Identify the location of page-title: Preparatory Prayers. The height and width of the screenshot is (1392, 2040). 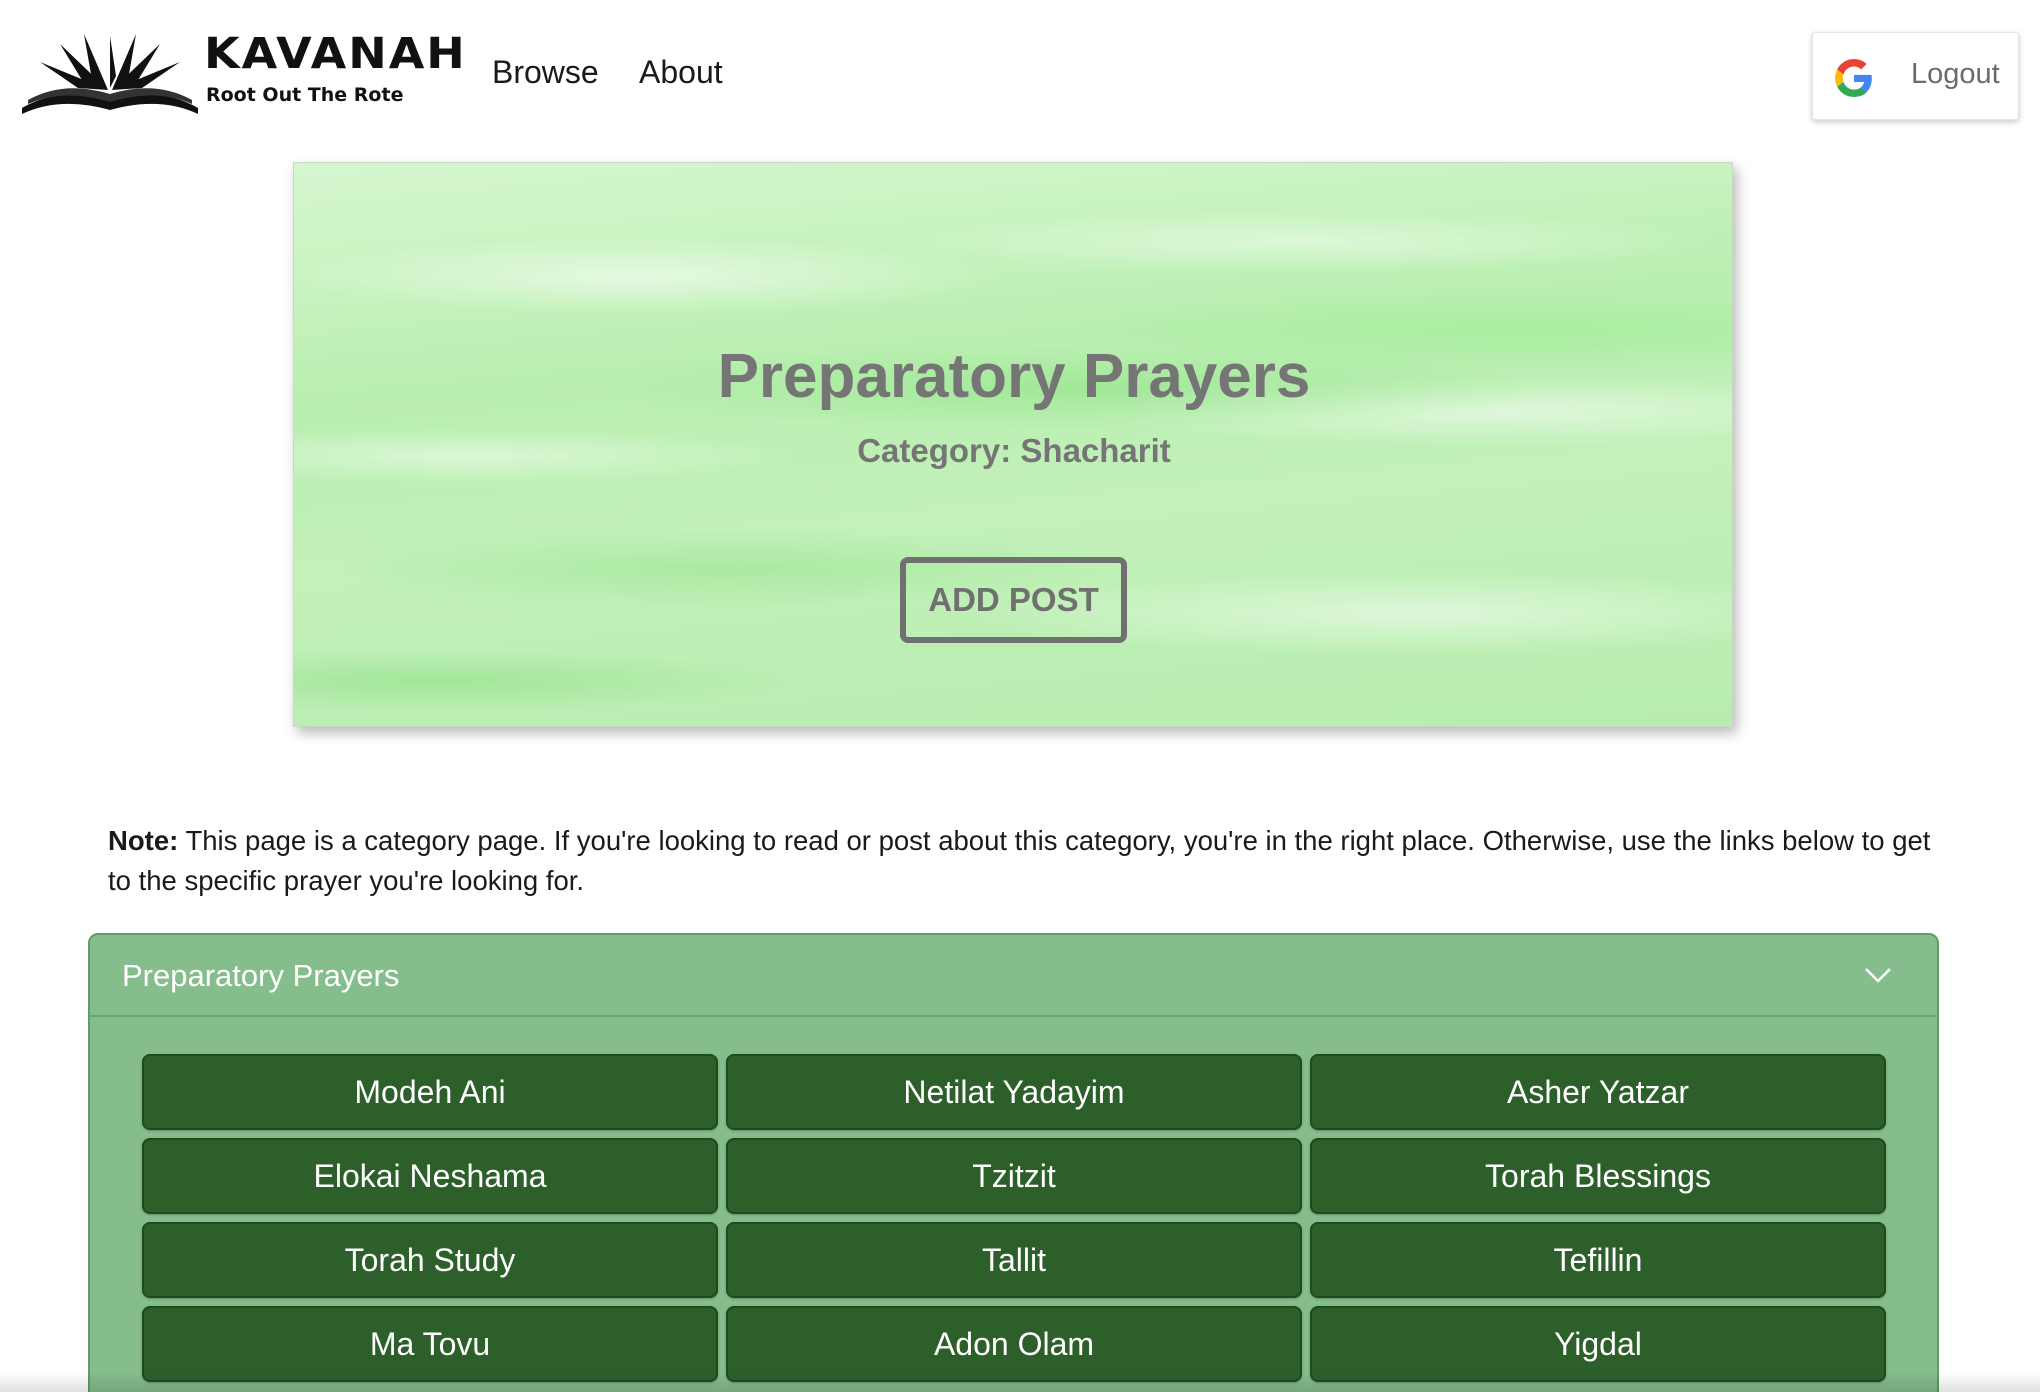
(1014, 376).